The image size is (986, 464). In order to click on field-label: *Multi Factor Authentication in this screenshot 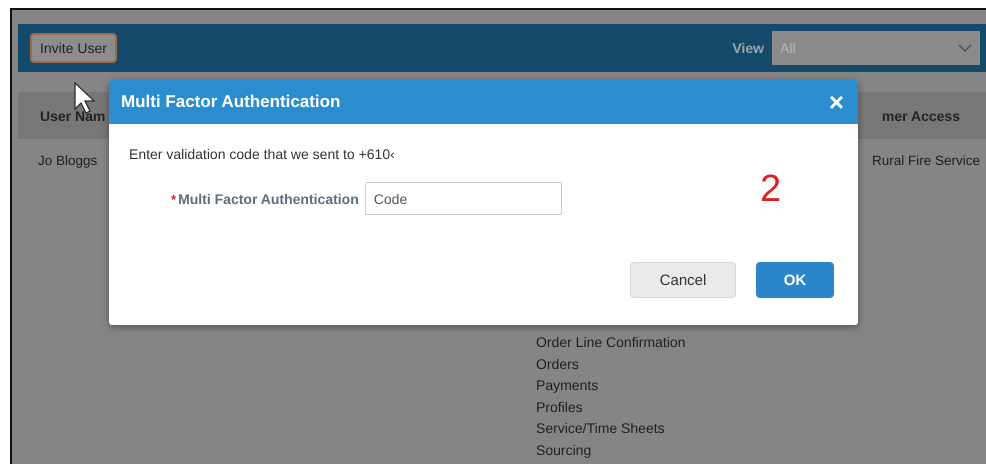, I will do `click(265, 198)`.